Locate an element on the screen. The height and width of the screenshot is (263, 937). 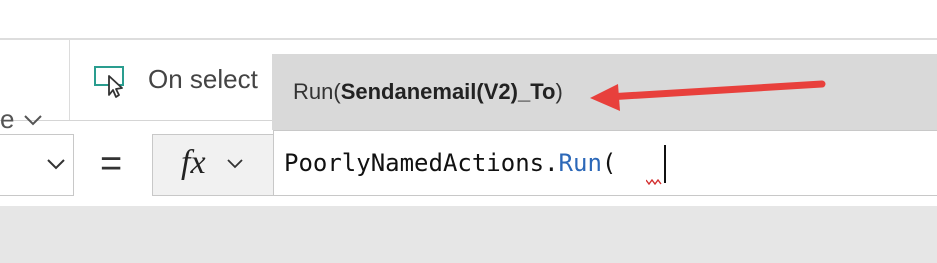
formula-object: PoorlyNamedActions. is located at coordinates (421, 163).